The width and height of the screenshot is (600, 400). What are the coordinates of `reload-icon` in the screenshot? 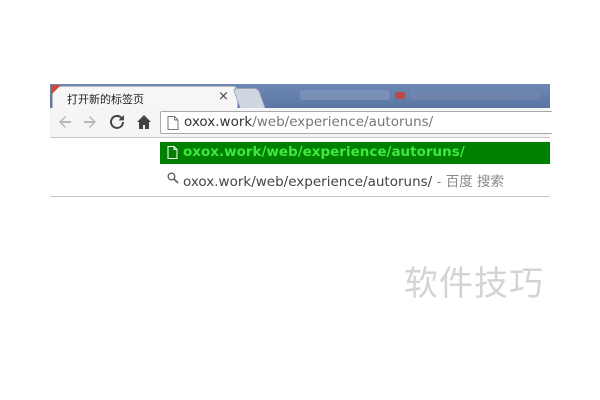 It's located at (117, 122).